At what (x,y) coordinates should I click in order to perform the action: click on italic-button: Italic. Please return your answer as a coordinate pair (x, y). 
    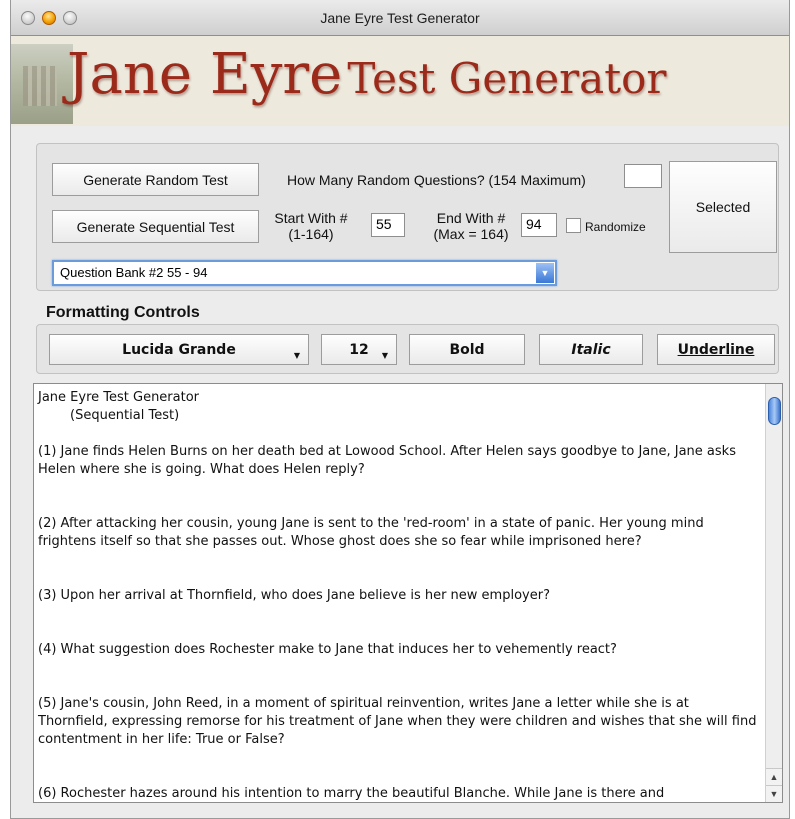
    Looking at the image, I should click on (591, 349).